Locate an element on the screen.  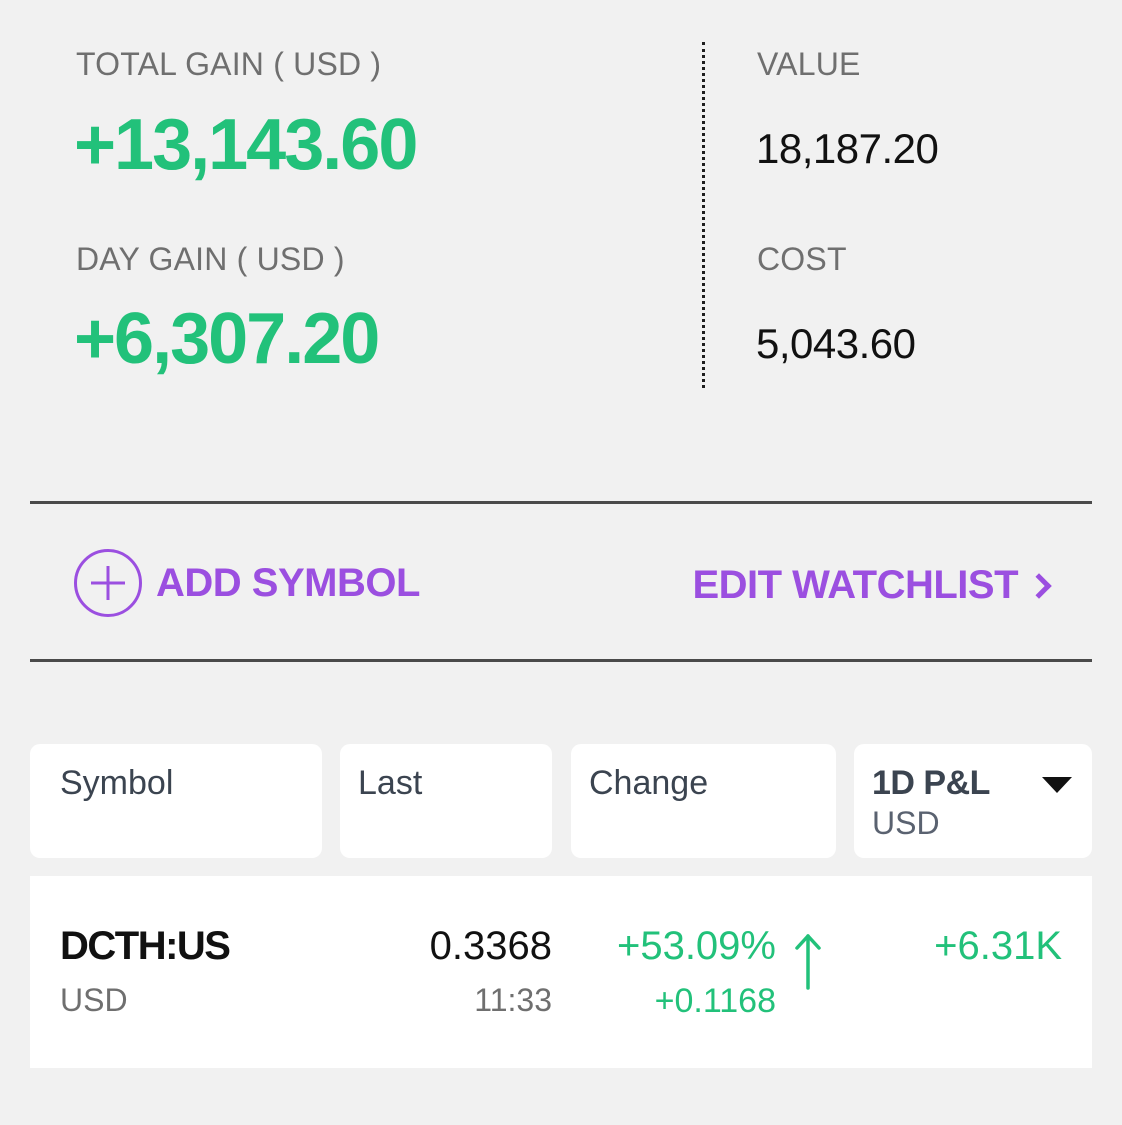
divider-bottom is located at coordinates (561, 660).